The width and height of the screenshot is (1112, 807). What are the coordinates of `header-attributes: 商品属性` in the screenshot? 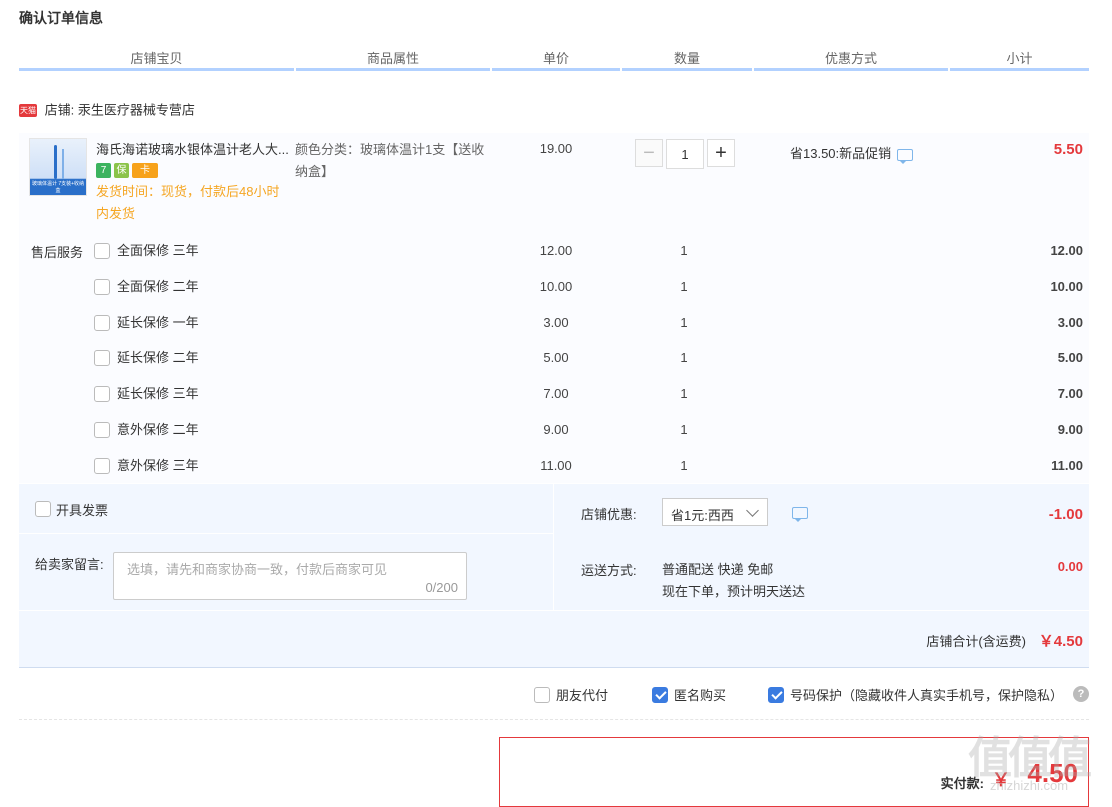 It's located at (393, 60).